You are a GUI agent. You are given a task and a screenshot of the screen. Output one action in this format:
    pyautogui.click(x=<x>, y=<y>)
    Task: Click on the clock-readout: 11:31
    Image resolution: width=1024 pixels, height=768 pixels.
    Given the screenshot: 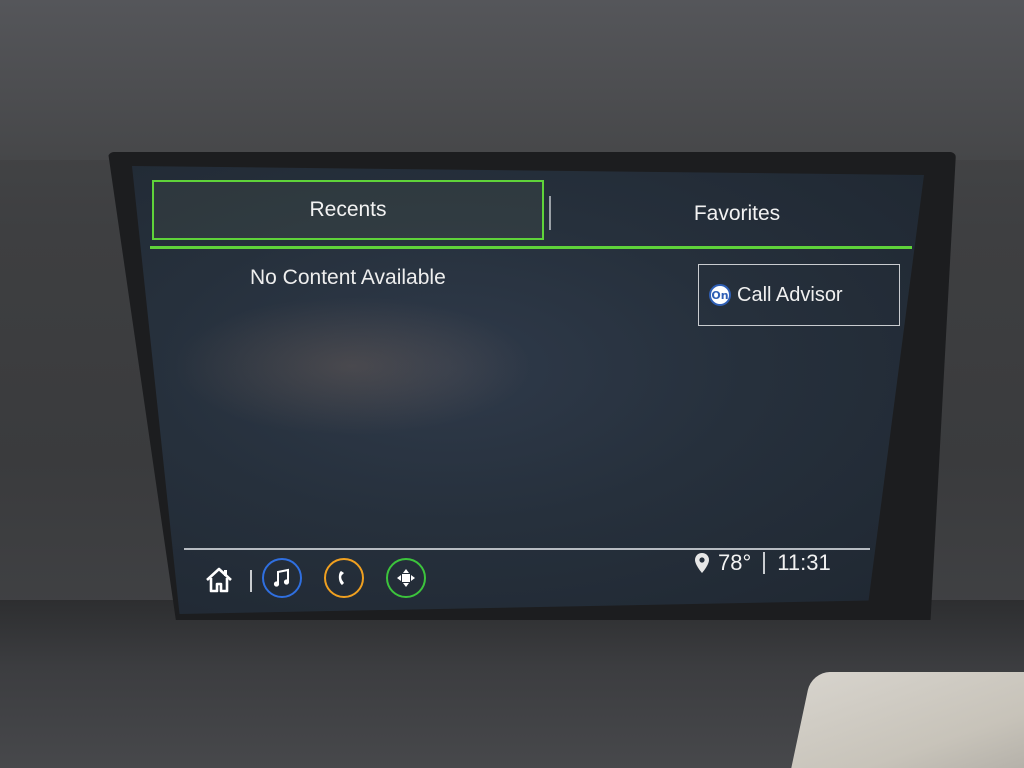 What is the action you would take?
    pyautogui.click(x=804, y=562)
    